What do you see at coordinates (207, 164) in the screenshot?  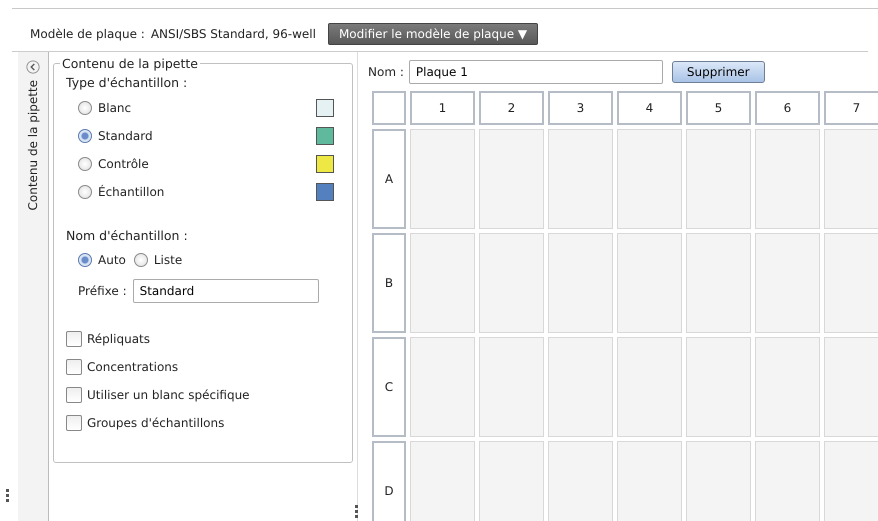 I see `radio-label: Contrôle` at bounding box center [207, 164].